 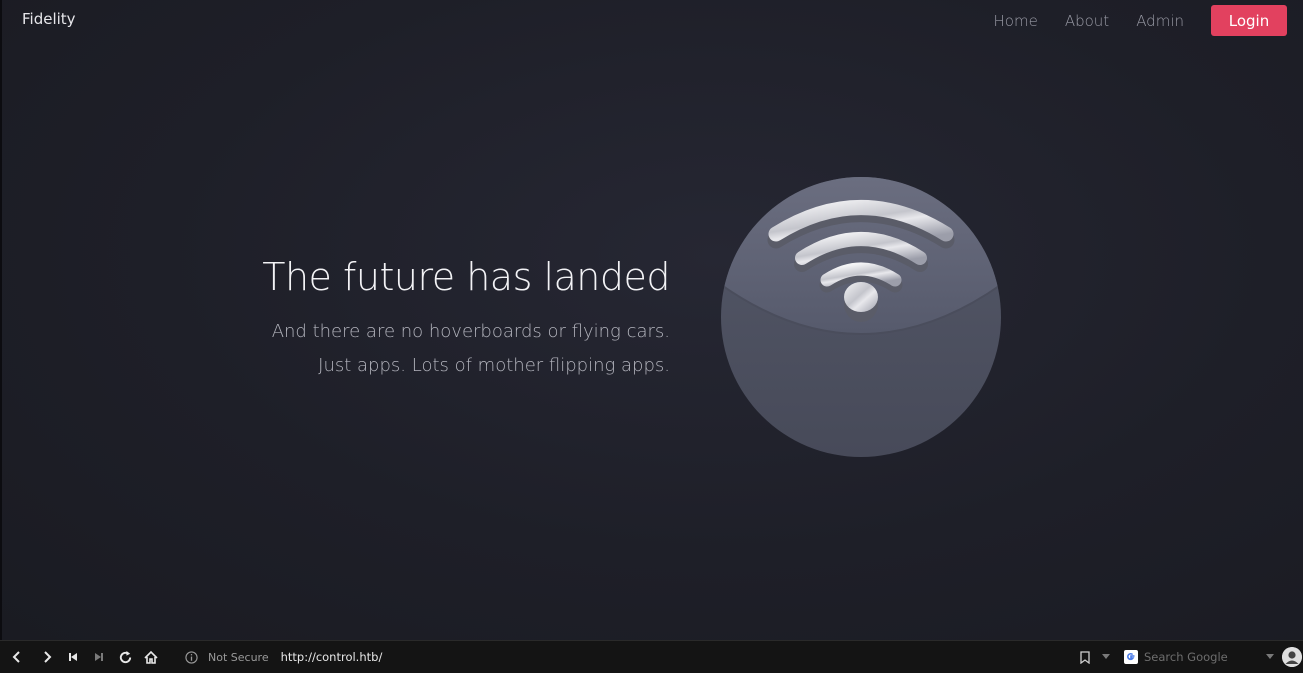 I want to click on nav-about: About, so click(x=1087, y=21).